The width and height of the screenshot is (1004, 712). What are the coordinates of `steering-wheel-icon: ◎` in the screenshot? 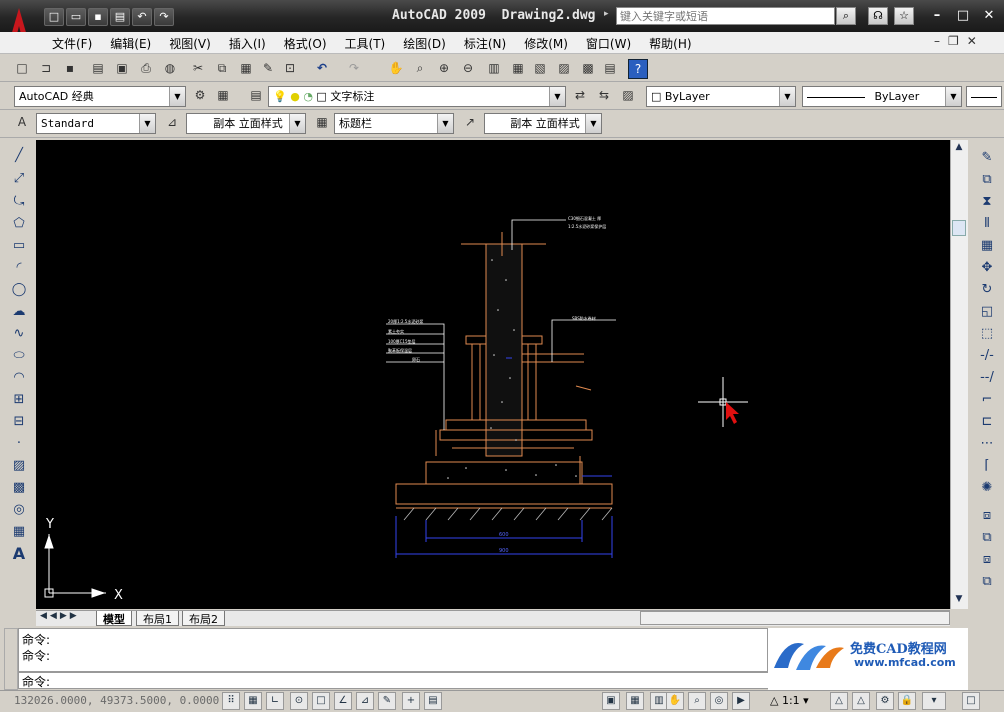 It's located at (719, 701).